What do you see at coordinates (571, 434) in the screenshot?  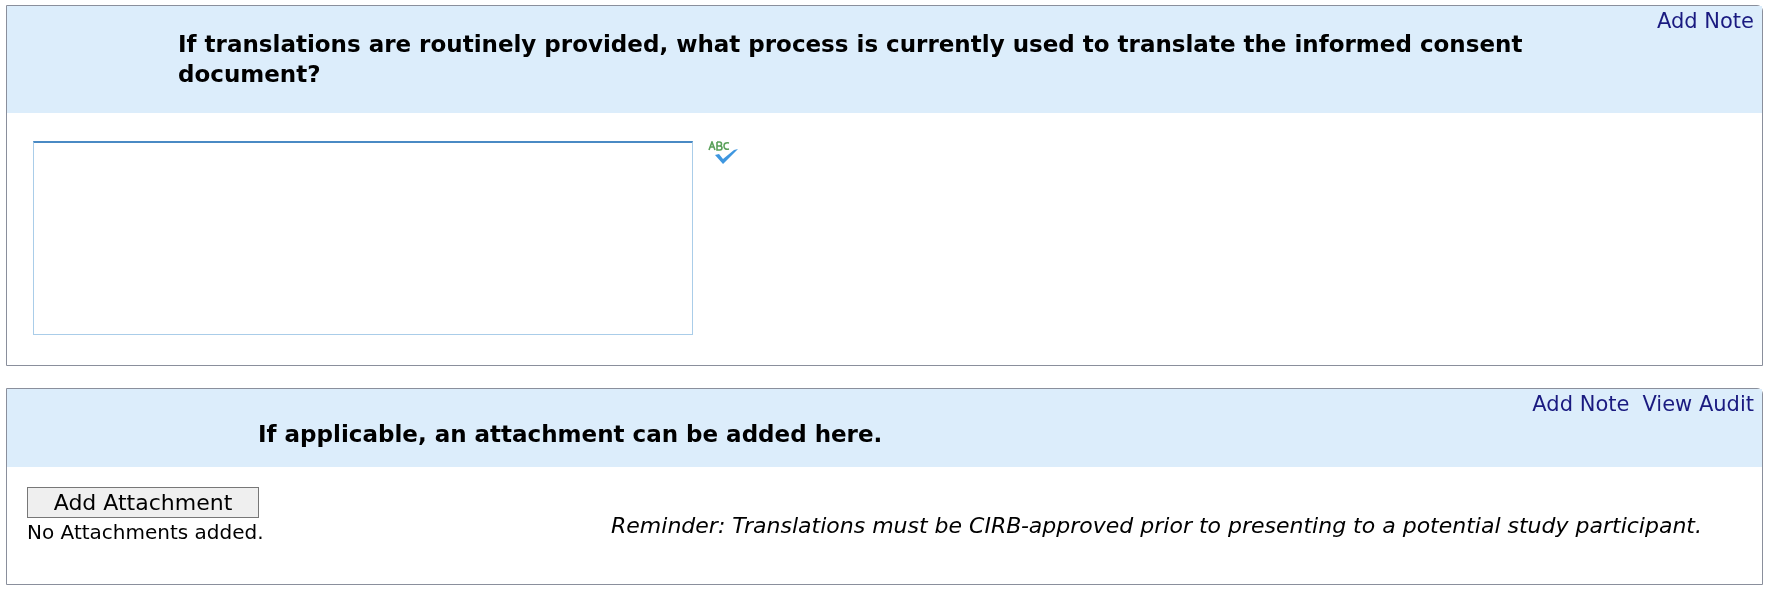 I see `question-text: If applicable, an attachment can be added here.` at bounding box center [571, 434].